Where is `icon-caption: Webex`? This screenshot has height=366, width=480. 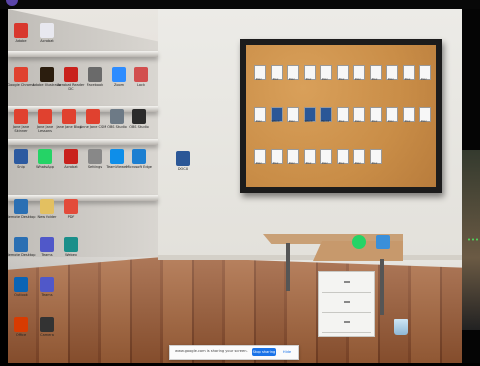
icon-caption: Webex is located at coordinates (71, 255).